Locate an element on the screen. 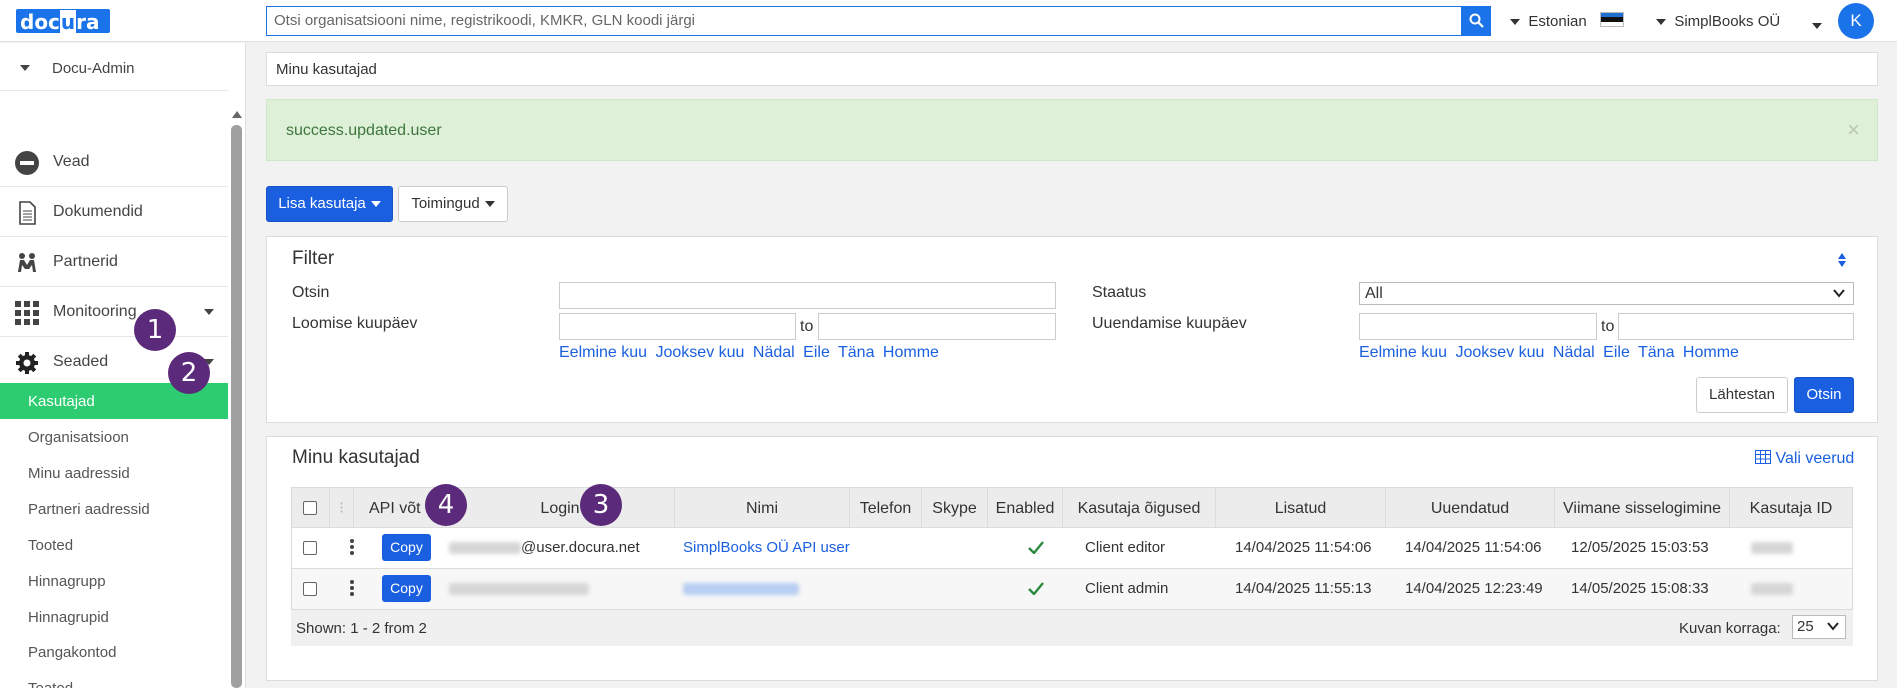  updated-date-label: Uuendamise kuupäev is located at coordinates (1169, 323).